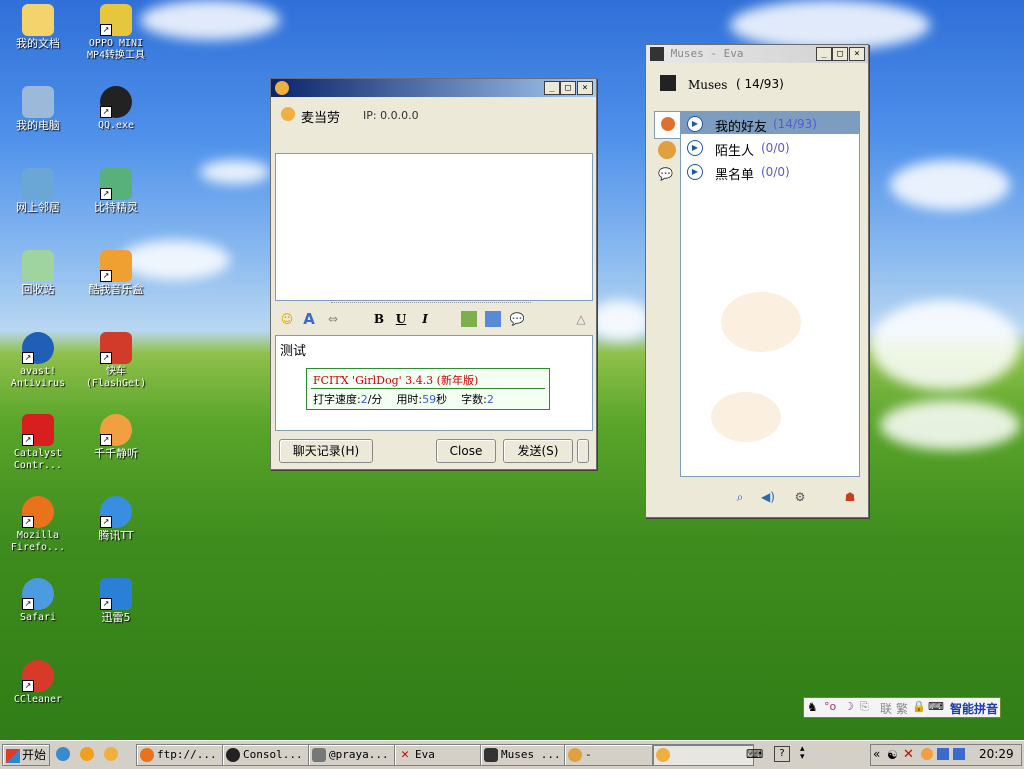 Image resolution: width=1024 pixels, height=769 pixels. Describe the element at coordinates (116, 207) in the screenshot. I see `desktop-icon-label: 比特精灵` at that location.